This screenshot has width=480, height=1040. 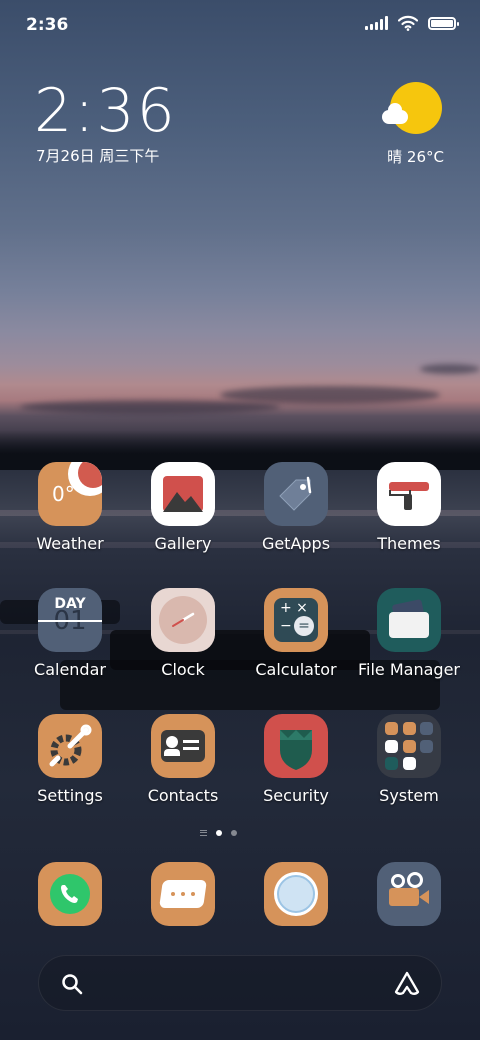 I want to click on app-security: Security, so click(x=296, y=759).